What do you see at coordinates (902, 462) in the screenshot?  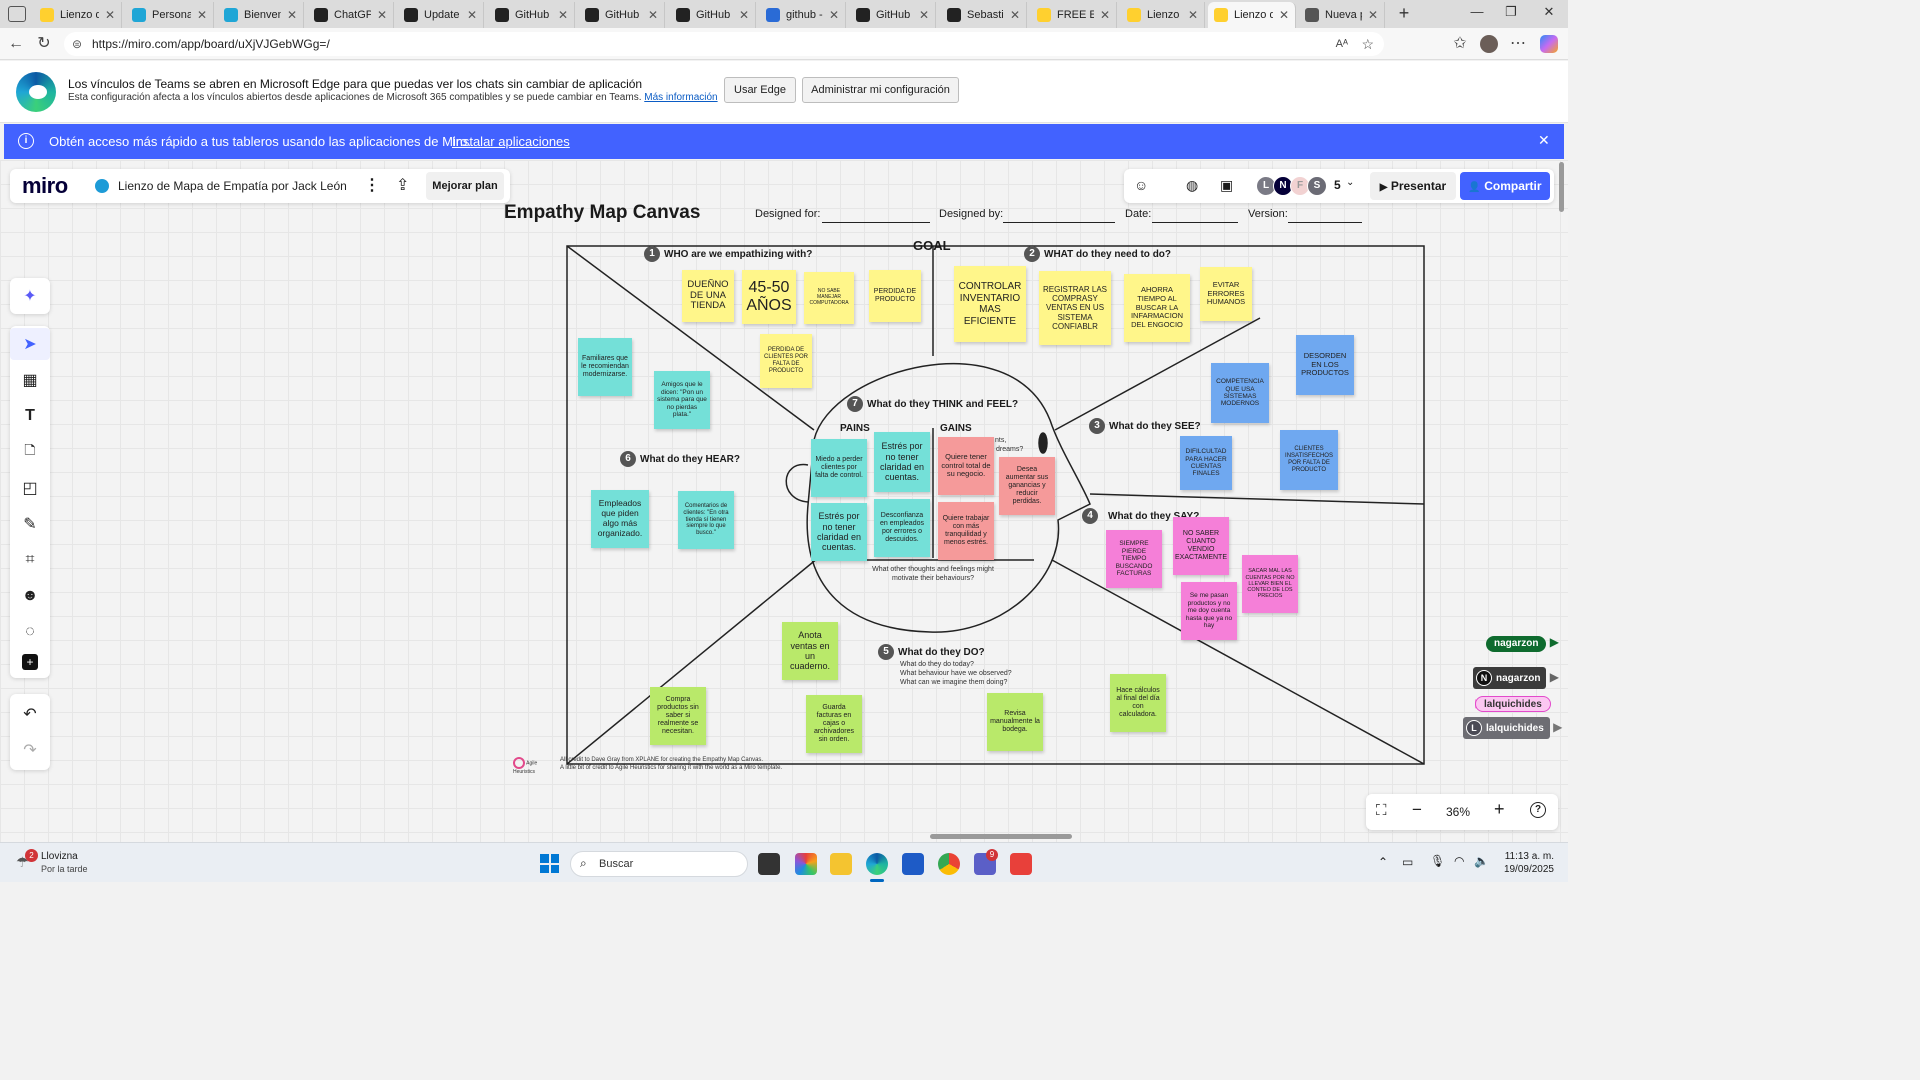 I see `sticky-note: Estrés por no tener claridad en cuentas.` at bounding box center [902, 462].